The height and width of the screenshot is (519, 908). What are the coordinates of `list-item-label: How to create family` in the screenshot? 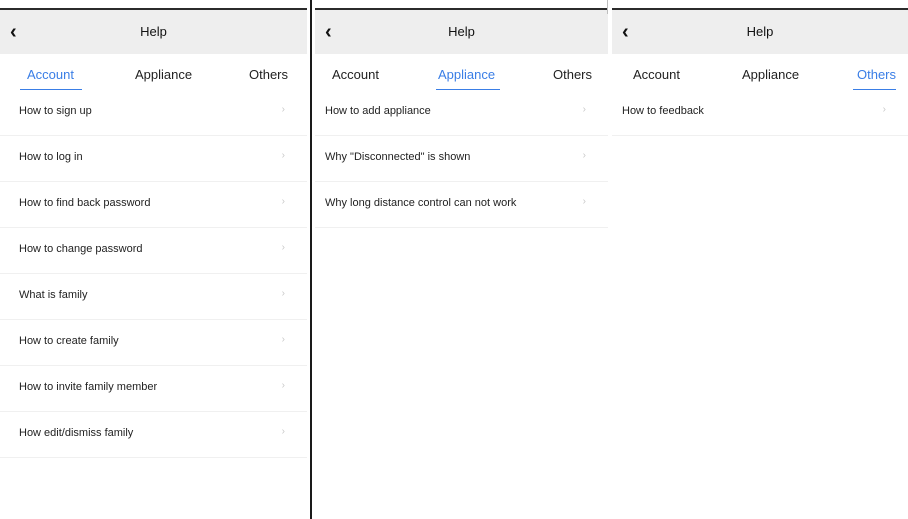 It's located at (69, 341).